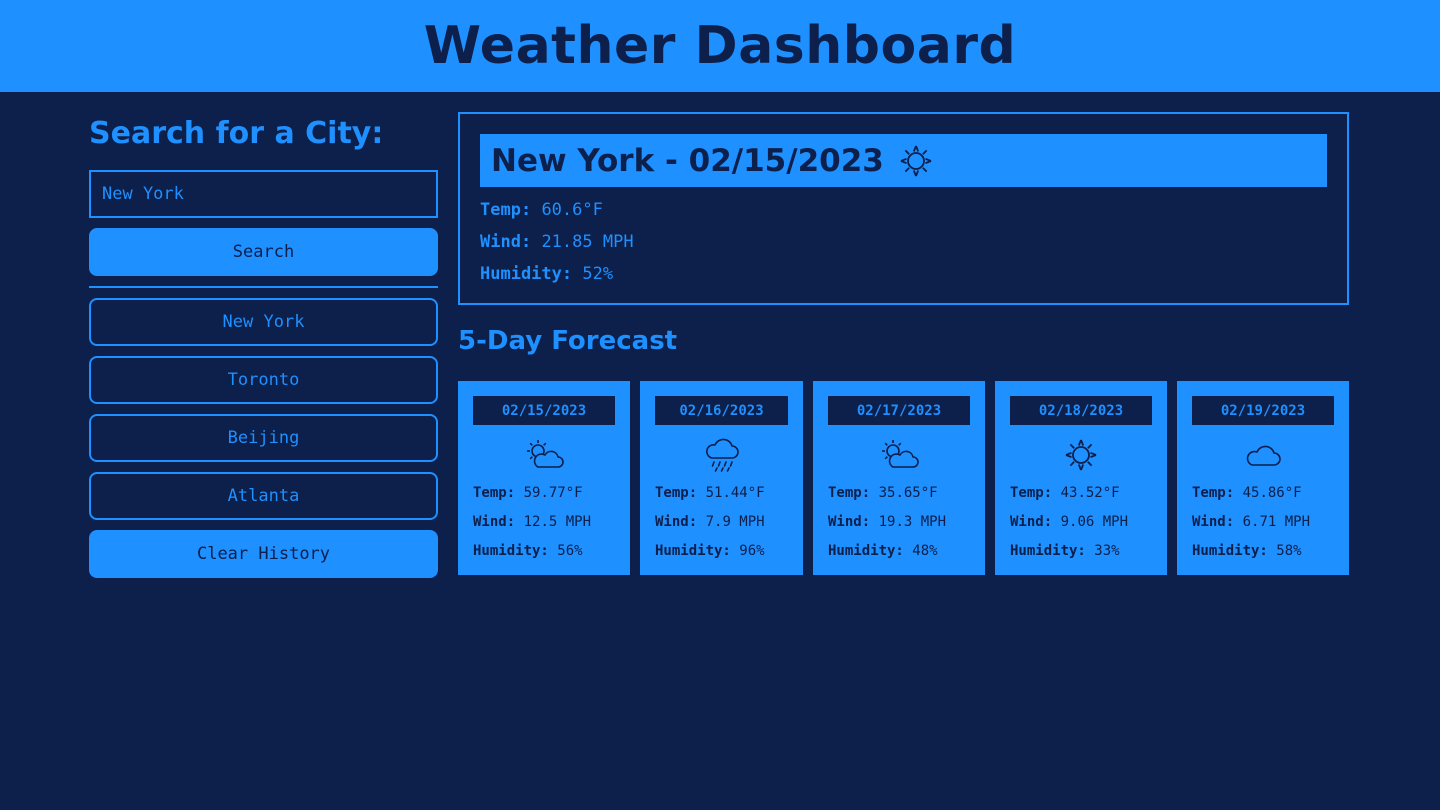 Image resolution: width=1440 pixels, height=810 pixels. Describe the element at coordinates (1251, 522) in the screenshot. I see `forecast-wind: Wind: 6.71 MPH` at that location.